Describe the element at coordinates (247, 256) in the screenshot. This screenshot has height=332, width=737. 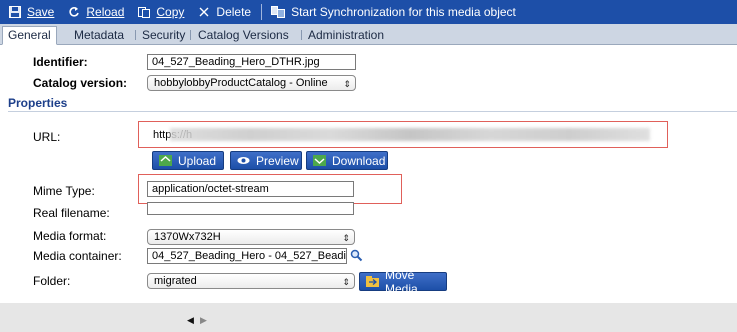
I see `media-container-field: 04_527_Beading_Hero - 04_527_Beadi` at that location.